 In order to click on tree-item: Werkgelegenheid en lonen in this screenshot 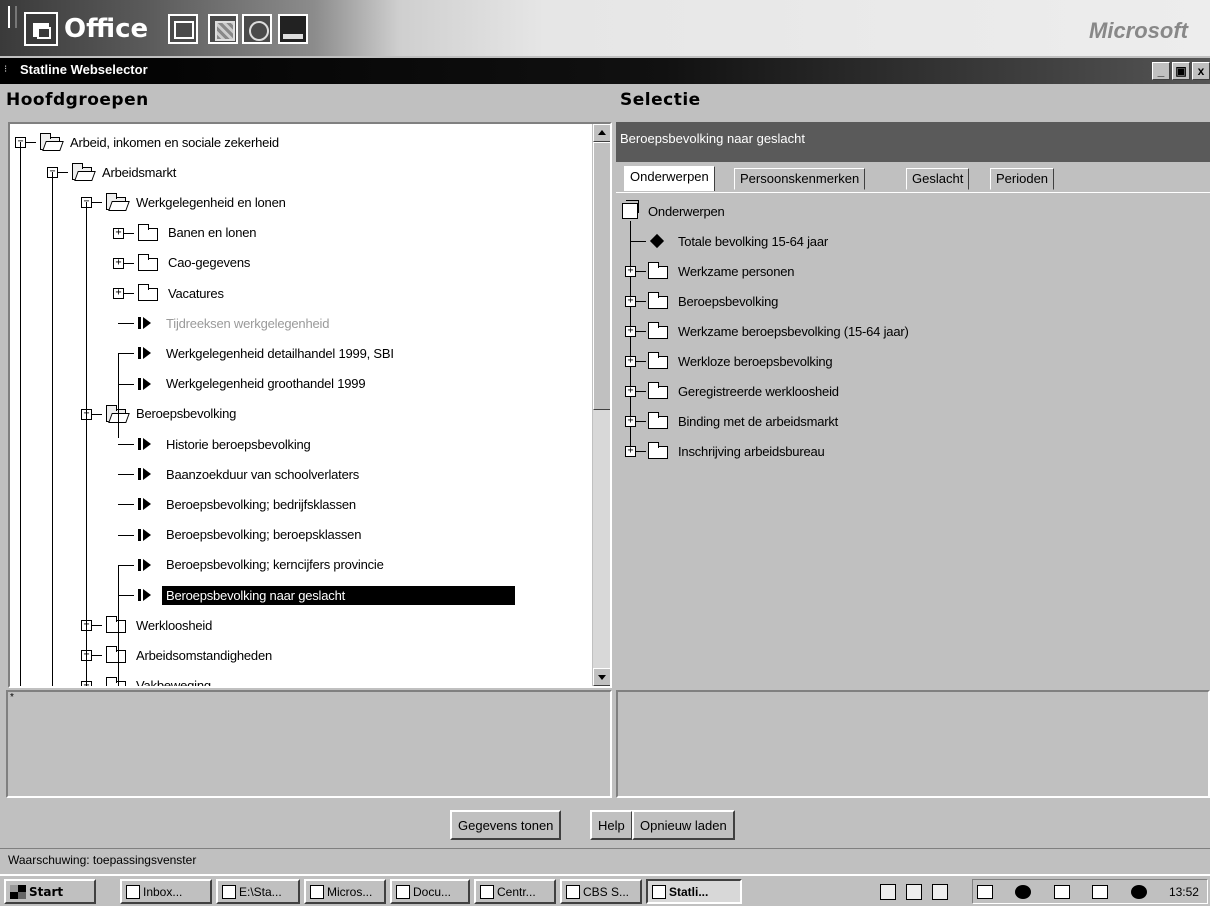, I will do `click(198, 202)`.